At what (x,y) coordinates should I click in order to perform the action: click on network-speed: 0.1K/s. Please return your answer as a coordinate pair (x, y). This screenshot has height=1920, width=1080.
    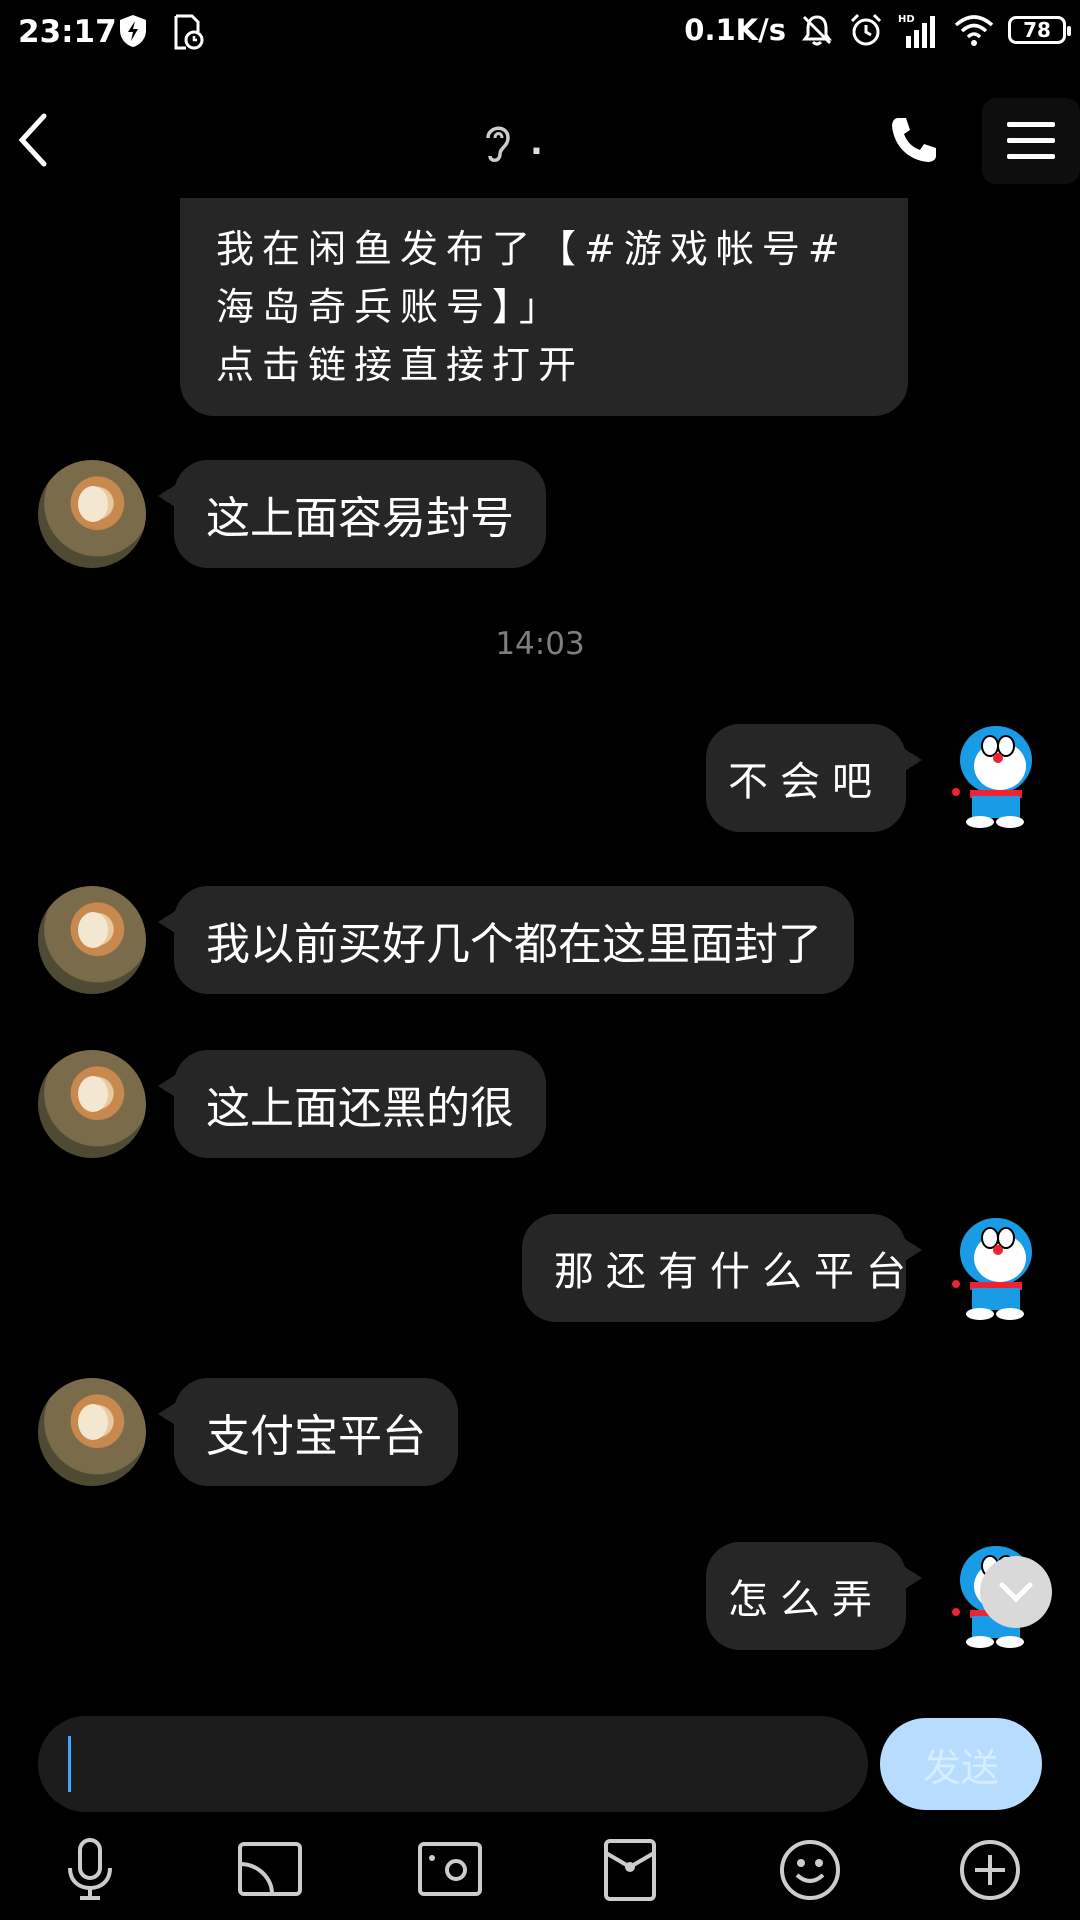
    Looking at the image, I should click on (735, 30).